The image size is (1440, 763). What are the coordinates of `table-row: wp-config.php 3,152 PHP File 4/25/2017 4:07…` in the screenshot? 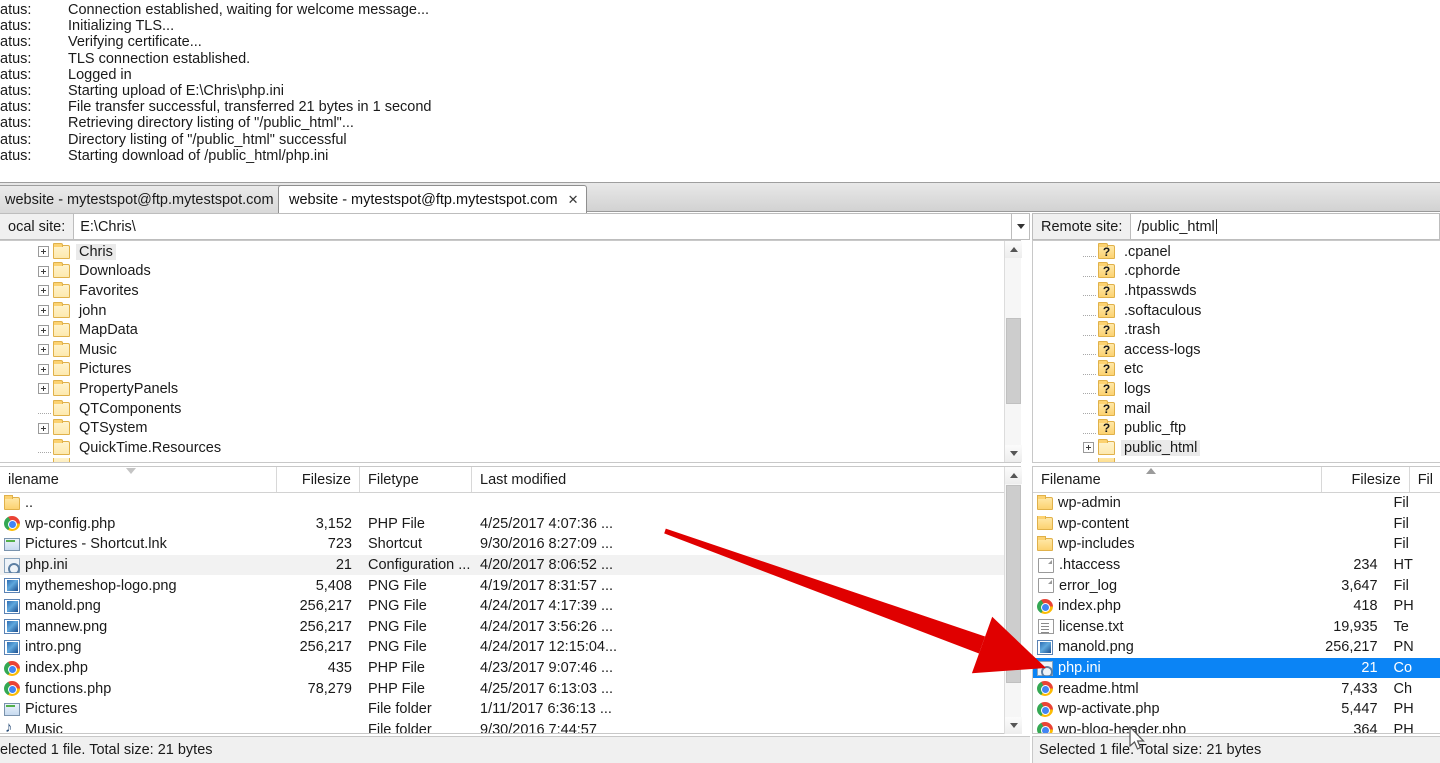 It's located at (510, 524).